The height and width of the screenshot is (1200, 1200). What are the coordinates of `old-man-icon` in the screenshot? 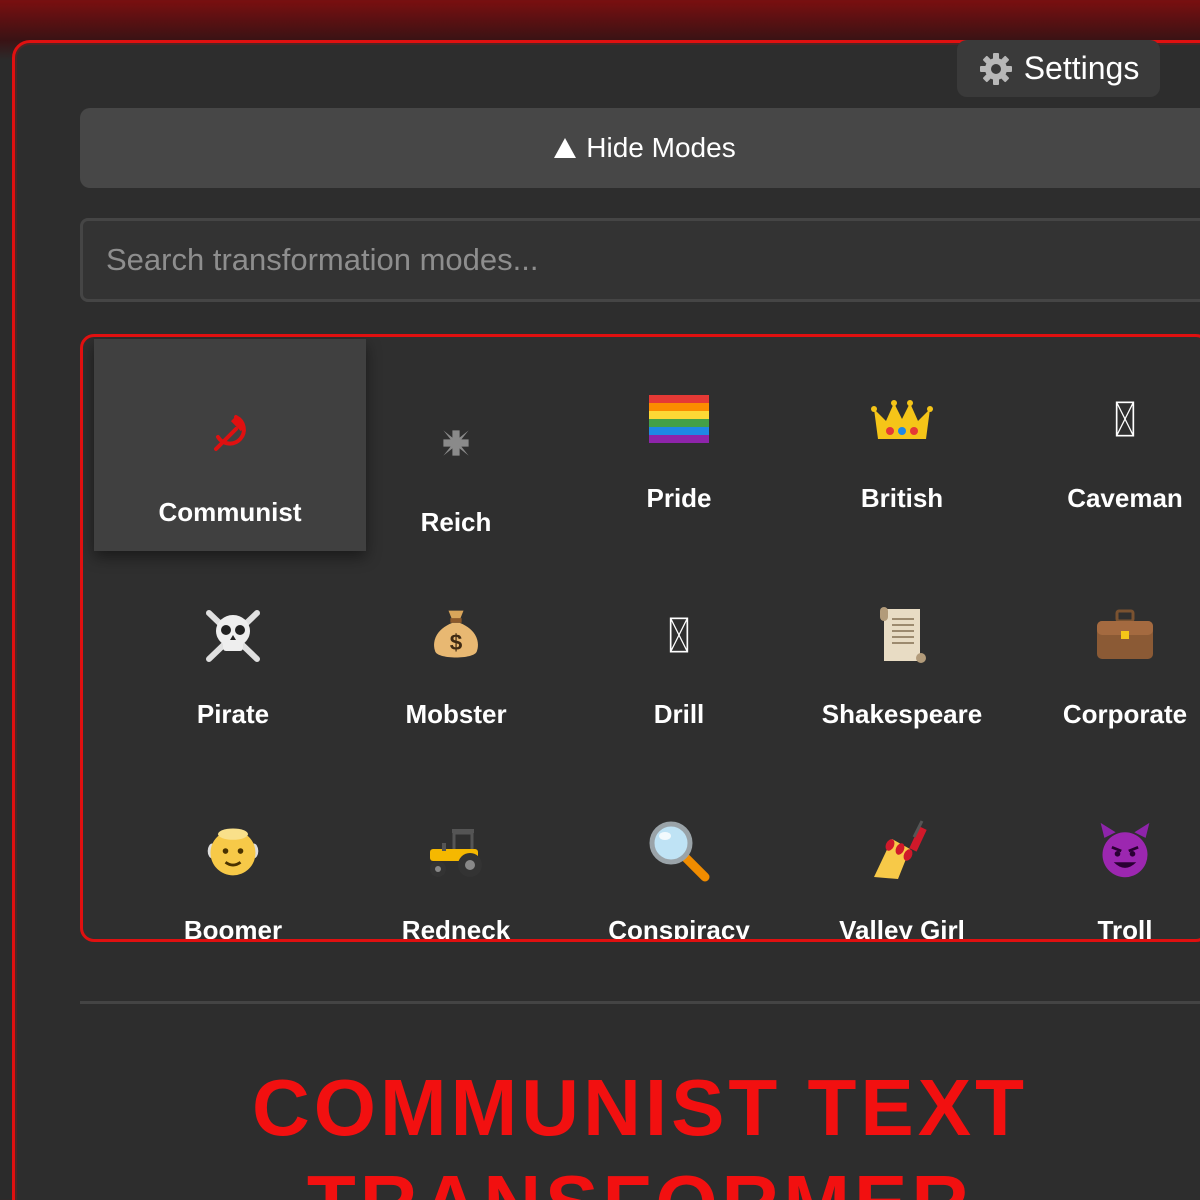 It's located at (233, 851).